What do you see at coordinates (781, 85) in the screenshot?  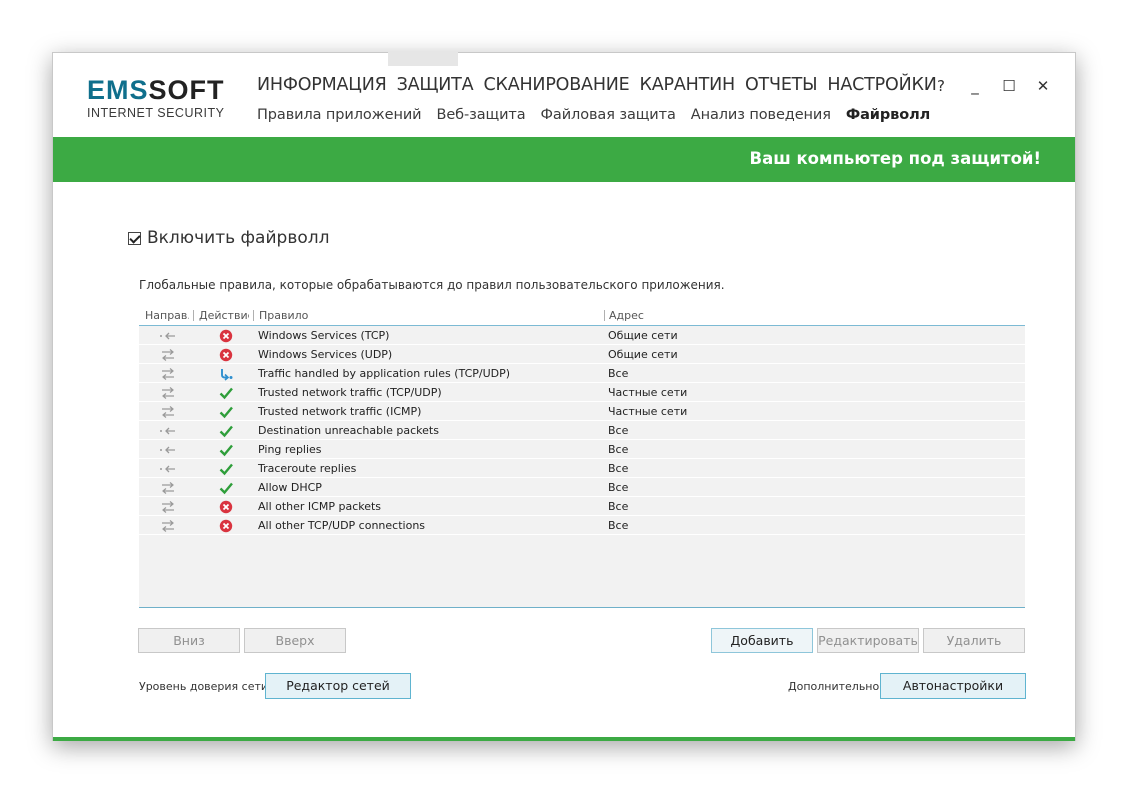 I see `nav-reports: ОТЧЕТЫ` at bounding box center [781, 85].